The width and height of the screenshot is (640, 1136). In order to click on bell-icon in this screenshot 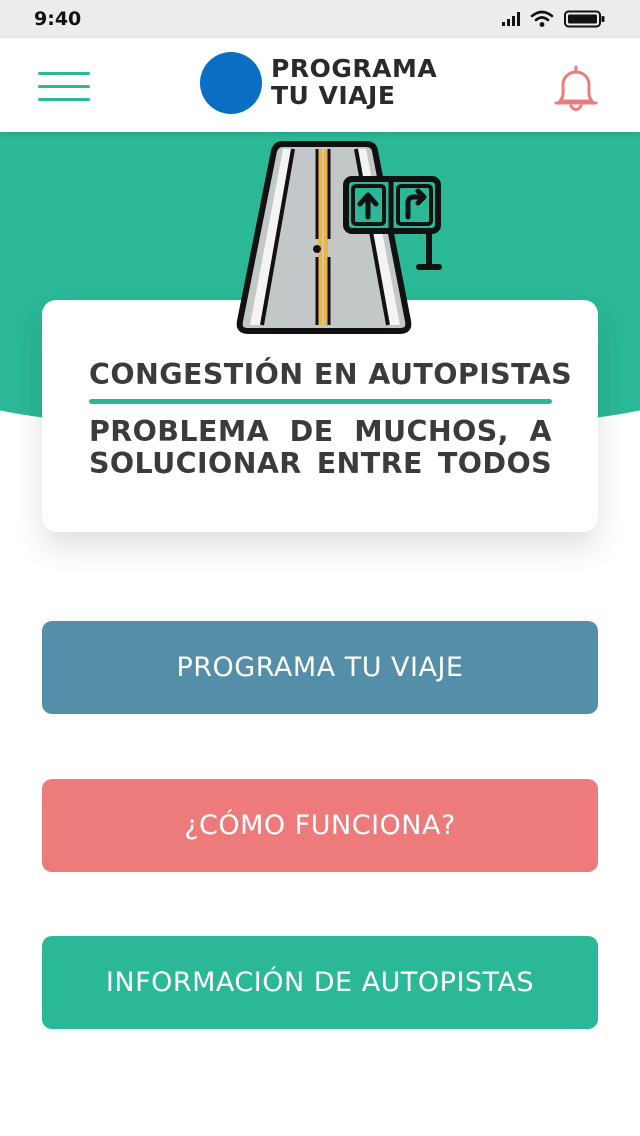, I will do `click(576, 89)`.